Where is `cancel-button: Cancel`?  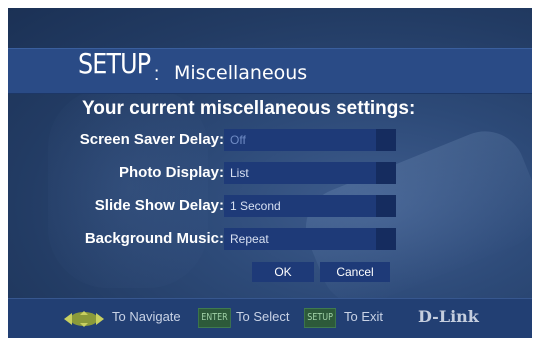 cancel-button: Cancel is located at coordinates (355, 272).